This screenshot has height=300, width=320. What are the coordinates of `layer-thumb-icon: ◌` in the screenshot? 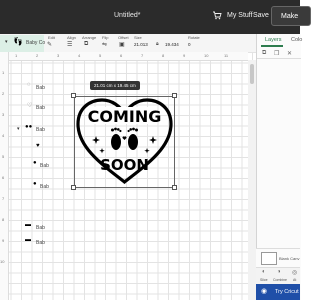 It's located at (29, 85).